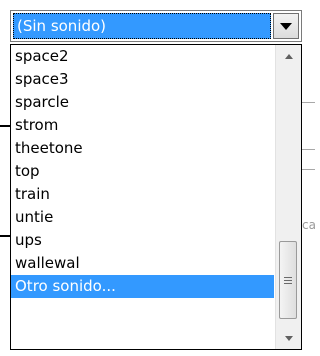 This screenshot has height=356, width=320. Describe the element at coordinates (142, 26) in the screenshot. I see `combo-selected-value: (Sin sonido)` at that location.